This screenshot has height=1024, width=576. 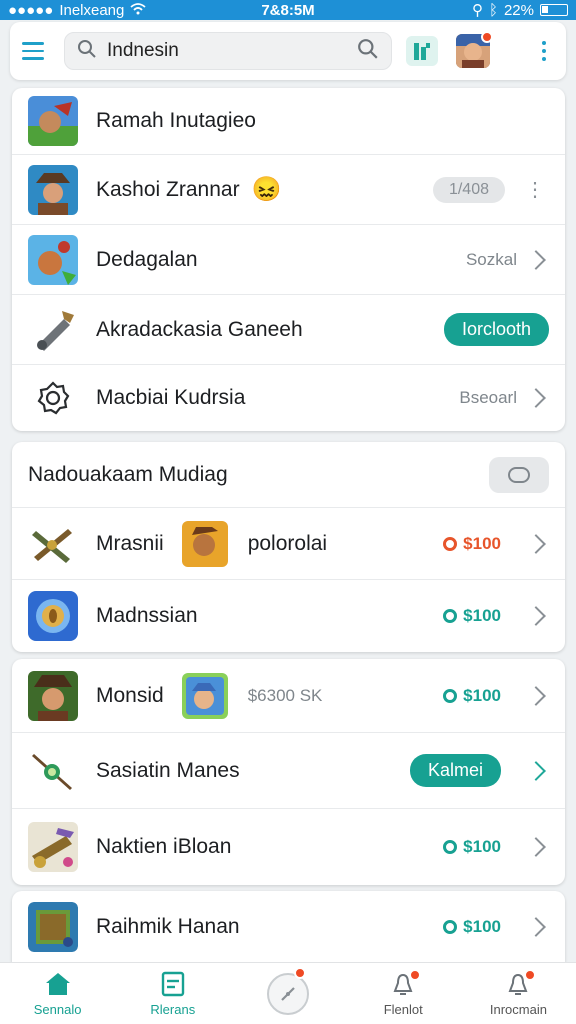 I want to click on carrier-name: Inelxeang, so click(x=92, y=10).